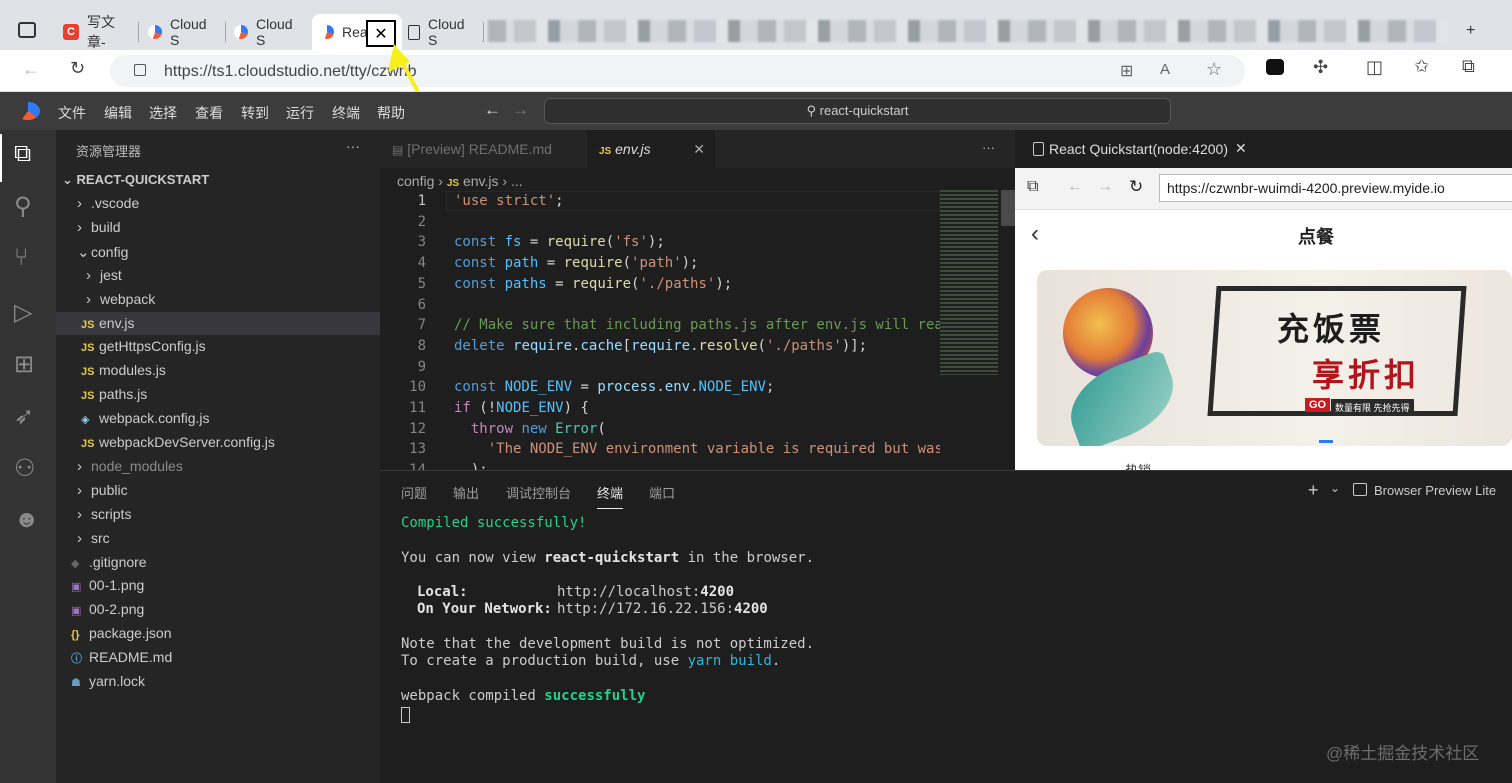 This screenshot has height=783, width=1512. Describe the element at coordinates (145, 418) in the screenshot. I see `tree-item: ◈ webpack.config.js` at that location.